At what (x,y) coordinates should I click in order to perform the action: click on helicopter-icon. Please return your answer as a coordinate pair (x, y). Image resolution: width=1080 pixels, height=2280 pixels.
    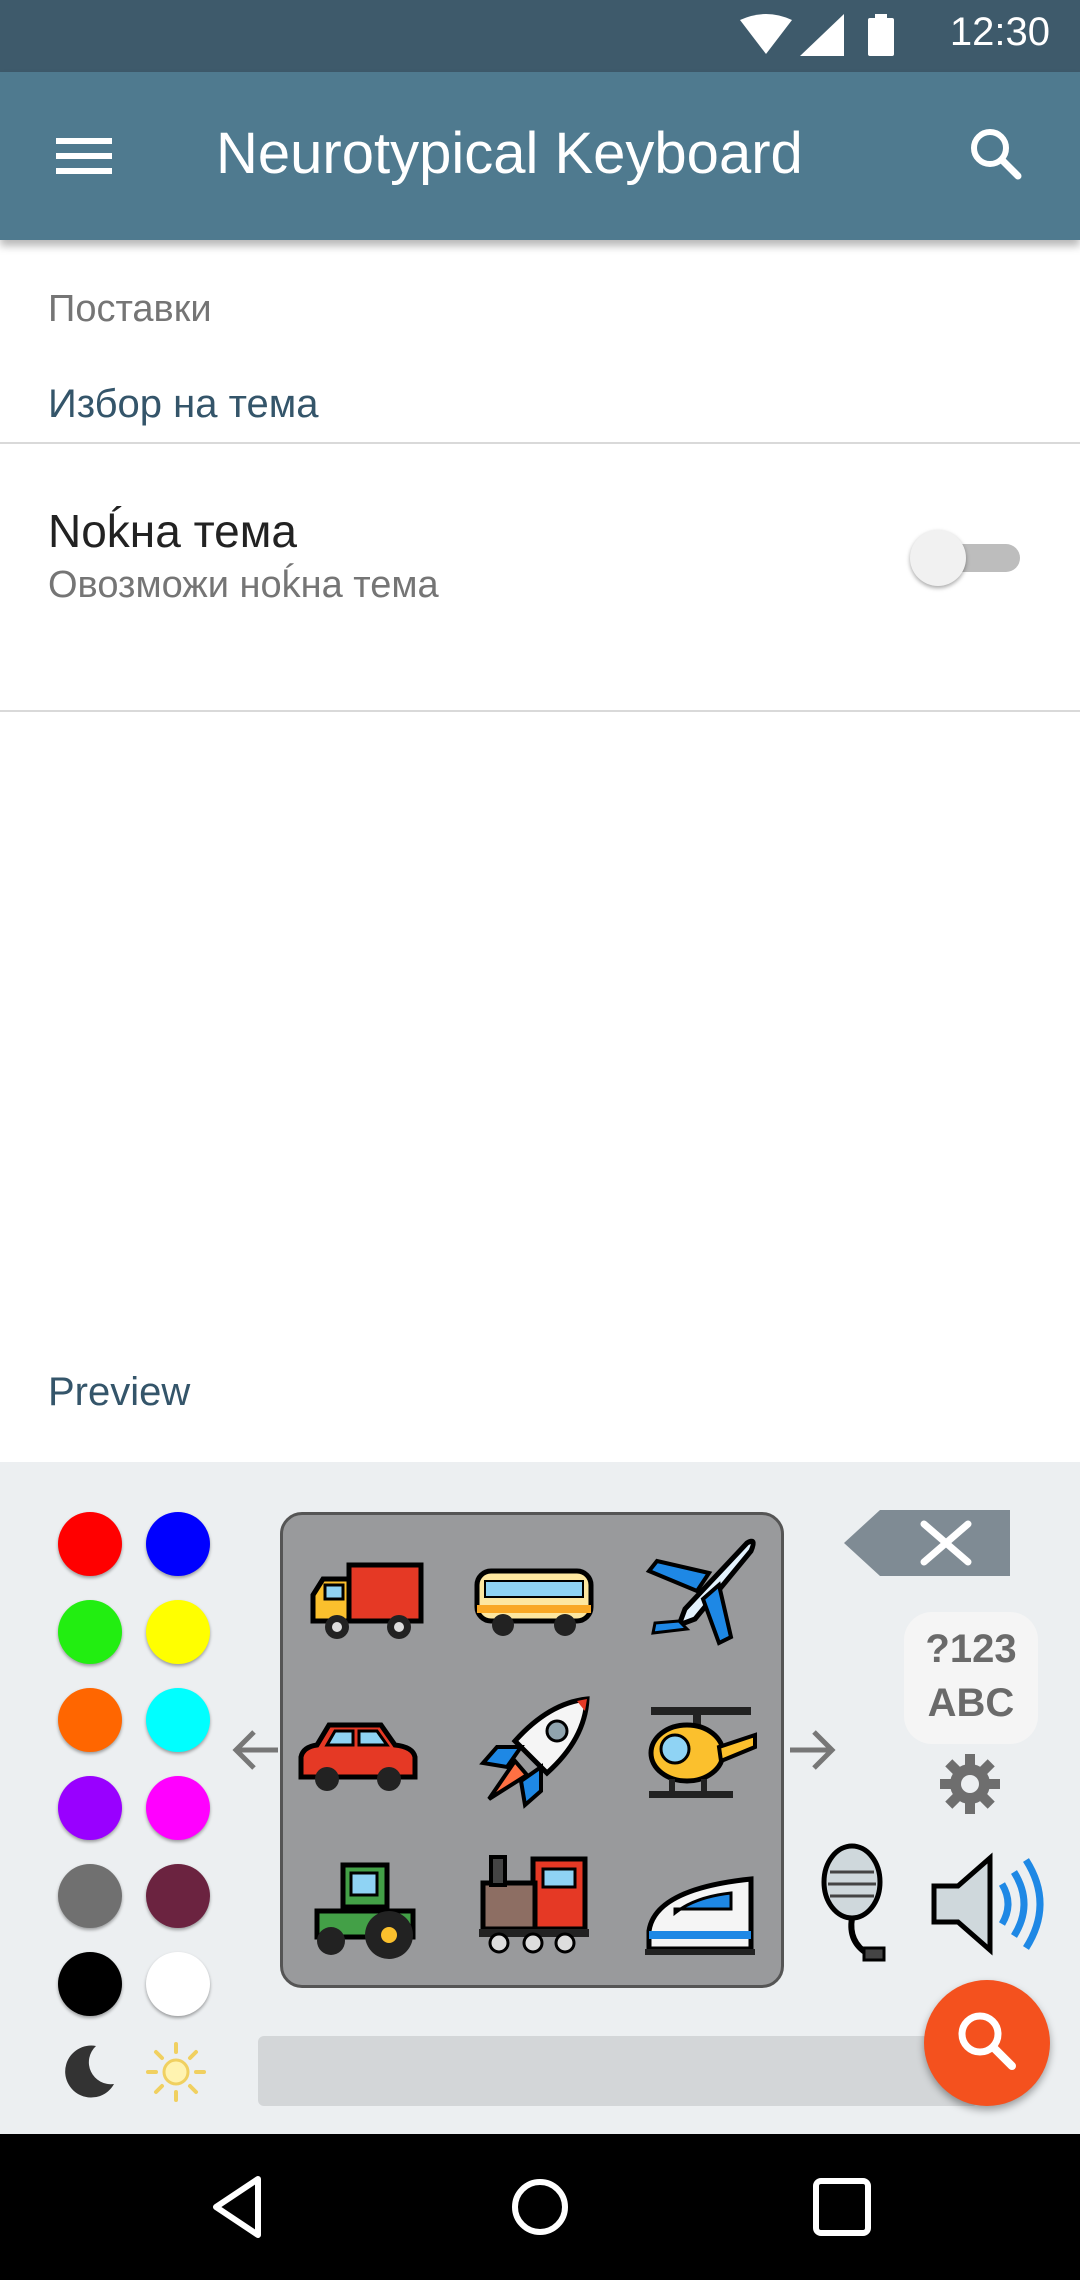
    Looking at the image, I should click on (700, 1756).